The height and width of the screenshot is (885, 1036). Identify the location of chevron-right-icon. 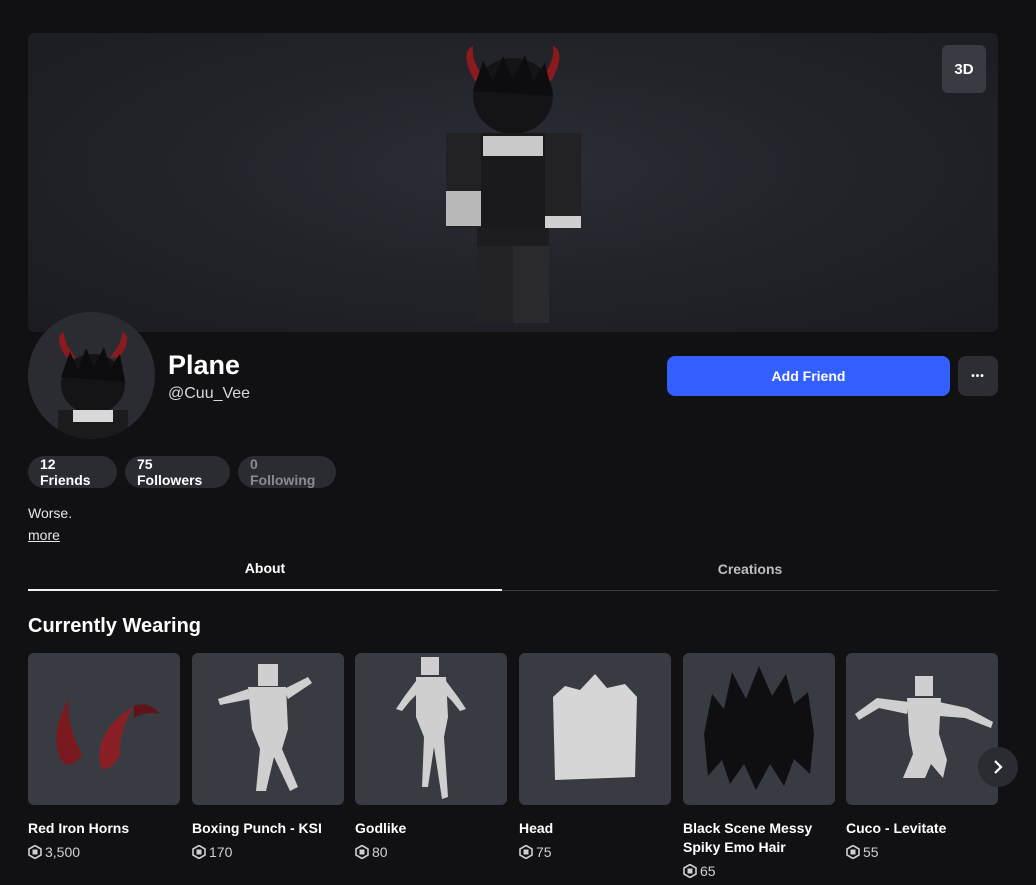
(998, 767).